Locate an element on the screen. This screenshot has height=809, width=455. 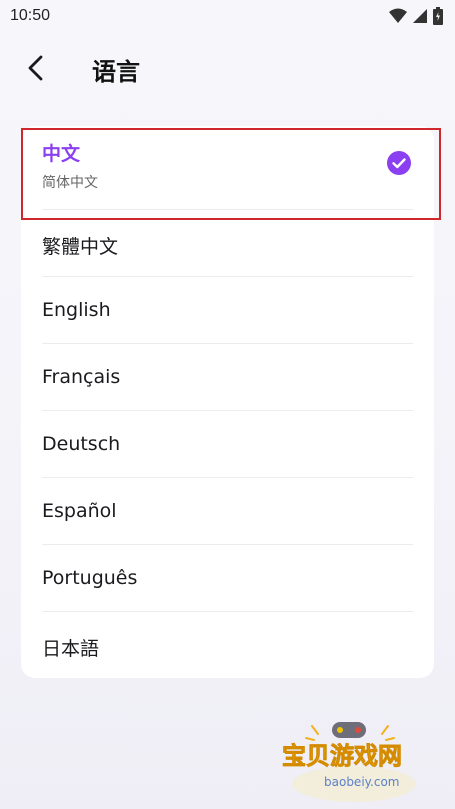
language-label: Español is located at coordinates (79, 511).